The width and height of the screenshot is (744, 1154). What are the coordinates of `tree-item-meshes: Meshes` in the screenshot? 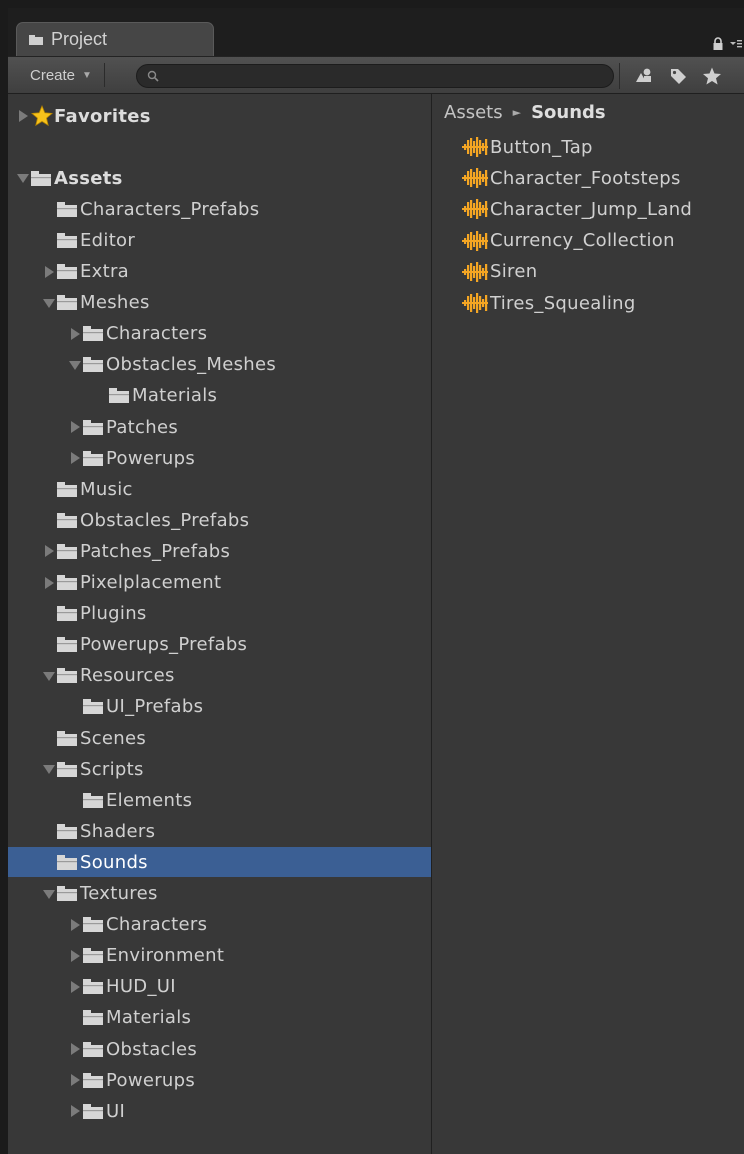 It's located at (219, 303).